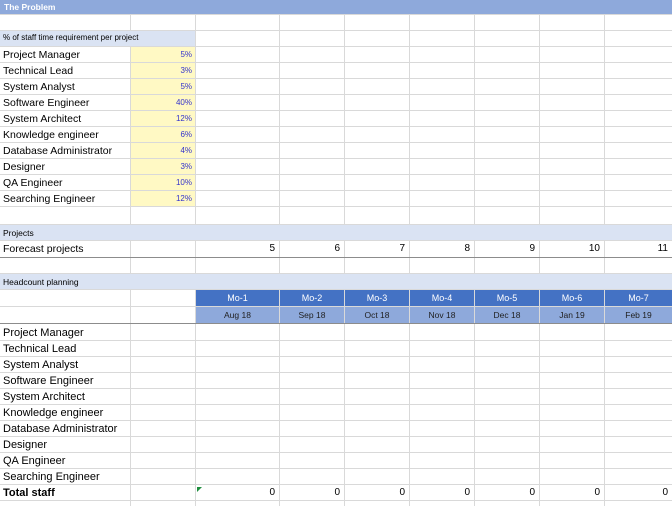  Describe the element at coordinates (336, 119) in the screenshot. I see `requirement-row: System Architect 12%` at that location.